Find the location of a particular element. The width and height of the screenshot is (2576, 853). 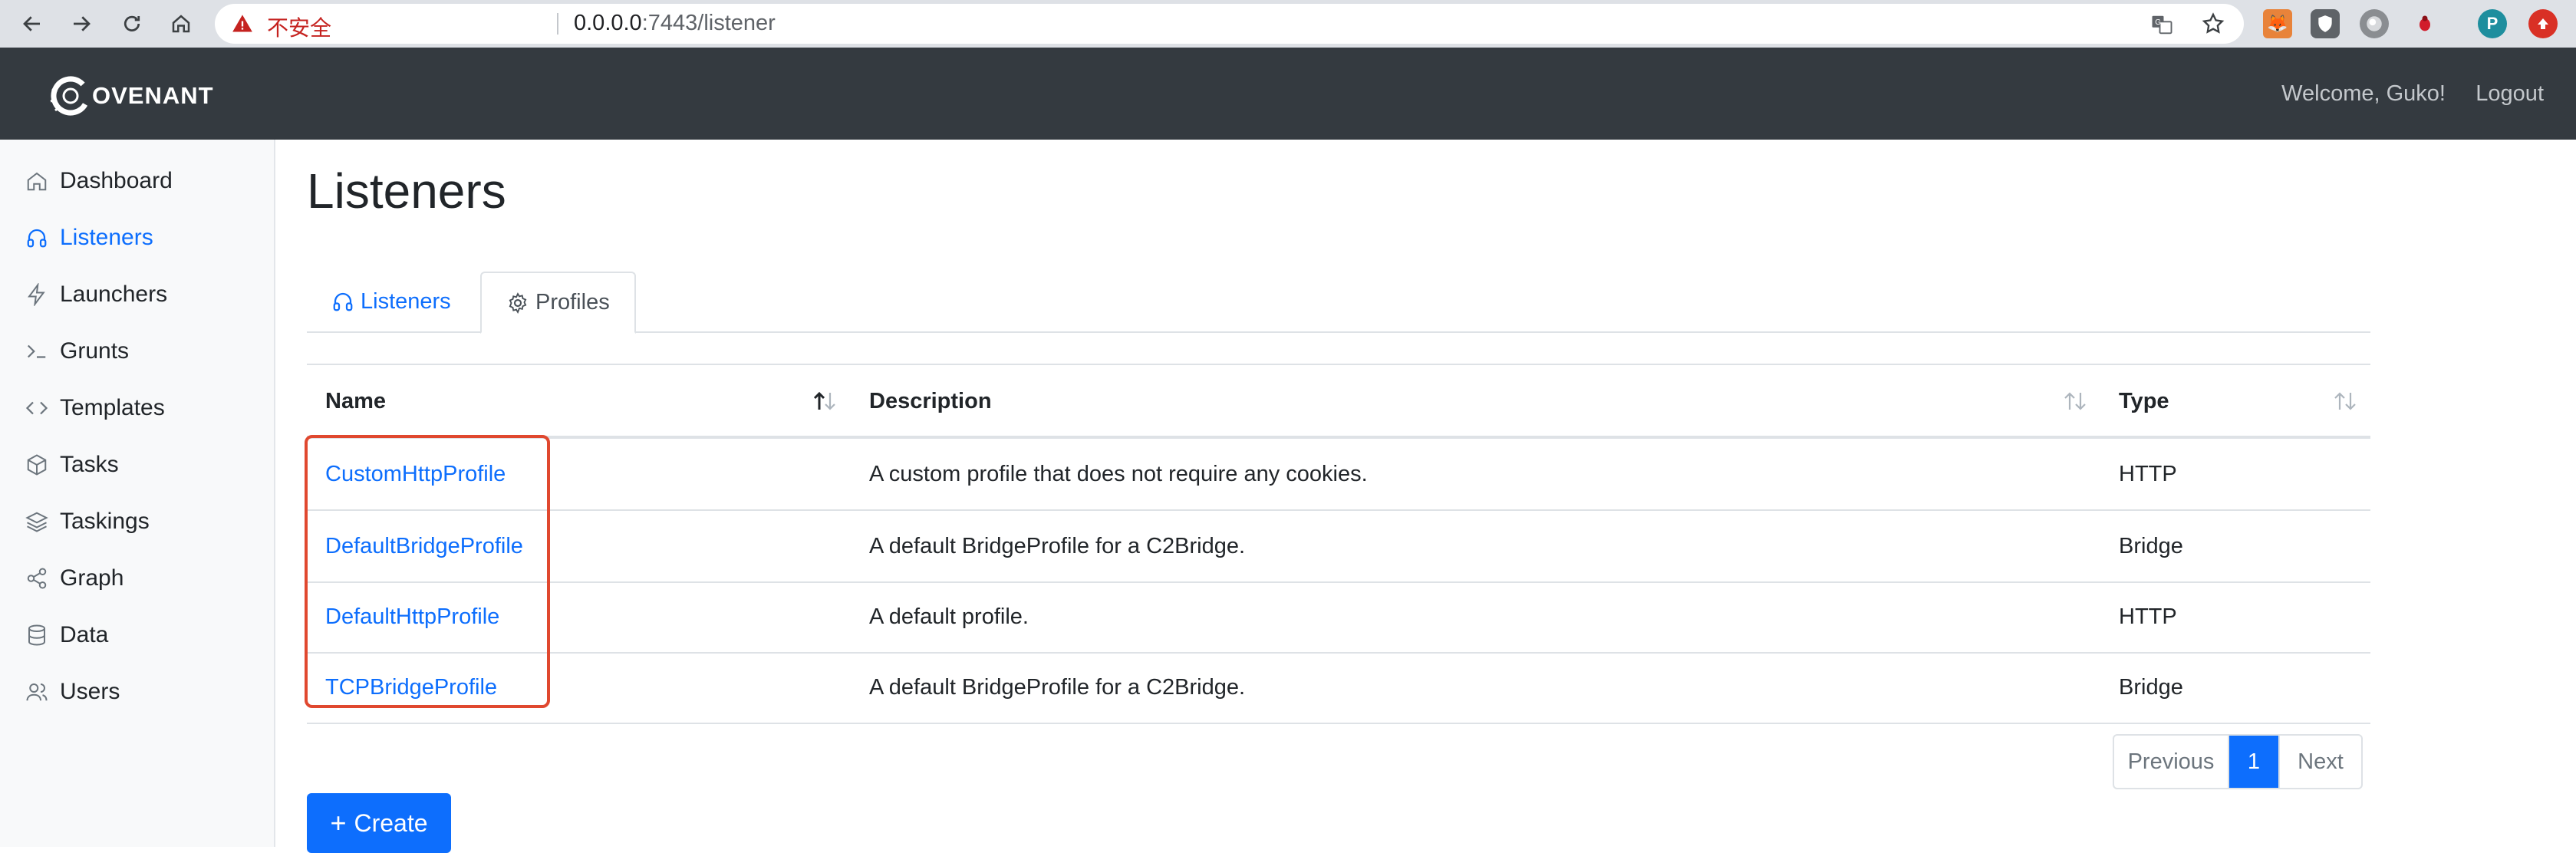

profile-description: A default profile. is located at coordinates (949, 616).